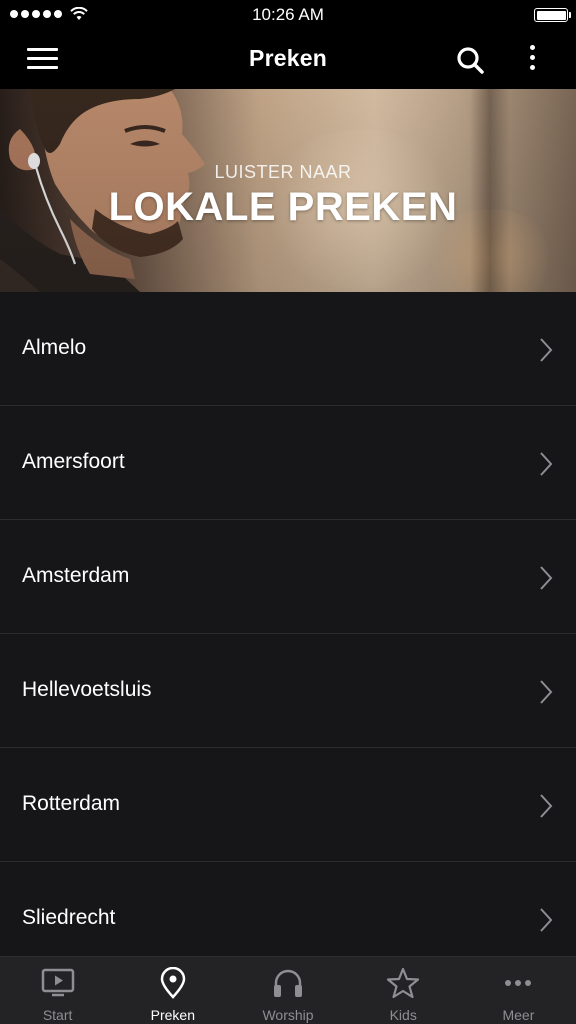 This screenshot has width=576, height=1024. I want to click on page-title: Preken, so click(288, 58).